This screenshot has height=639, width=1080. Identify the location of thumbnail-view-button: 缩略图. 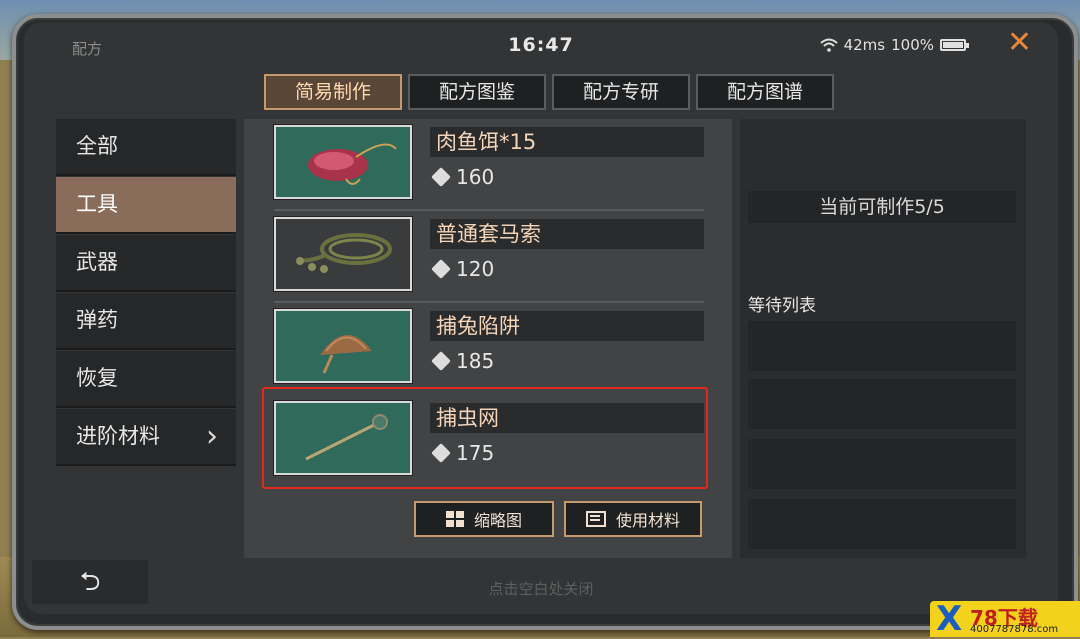
(484, 519).